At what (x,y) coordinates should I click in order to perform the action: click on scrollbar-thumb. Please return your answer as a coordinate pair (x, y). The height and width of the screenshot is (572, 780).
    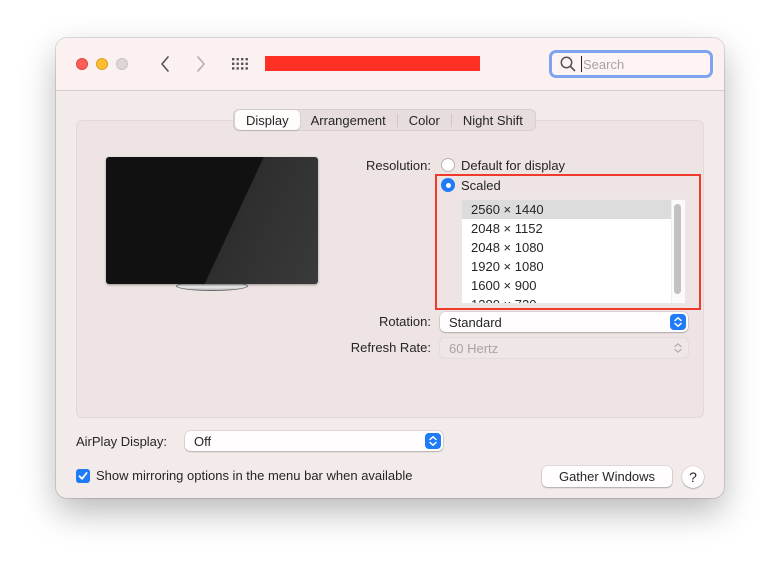
    Looking at the image, I should click on (677, 249).